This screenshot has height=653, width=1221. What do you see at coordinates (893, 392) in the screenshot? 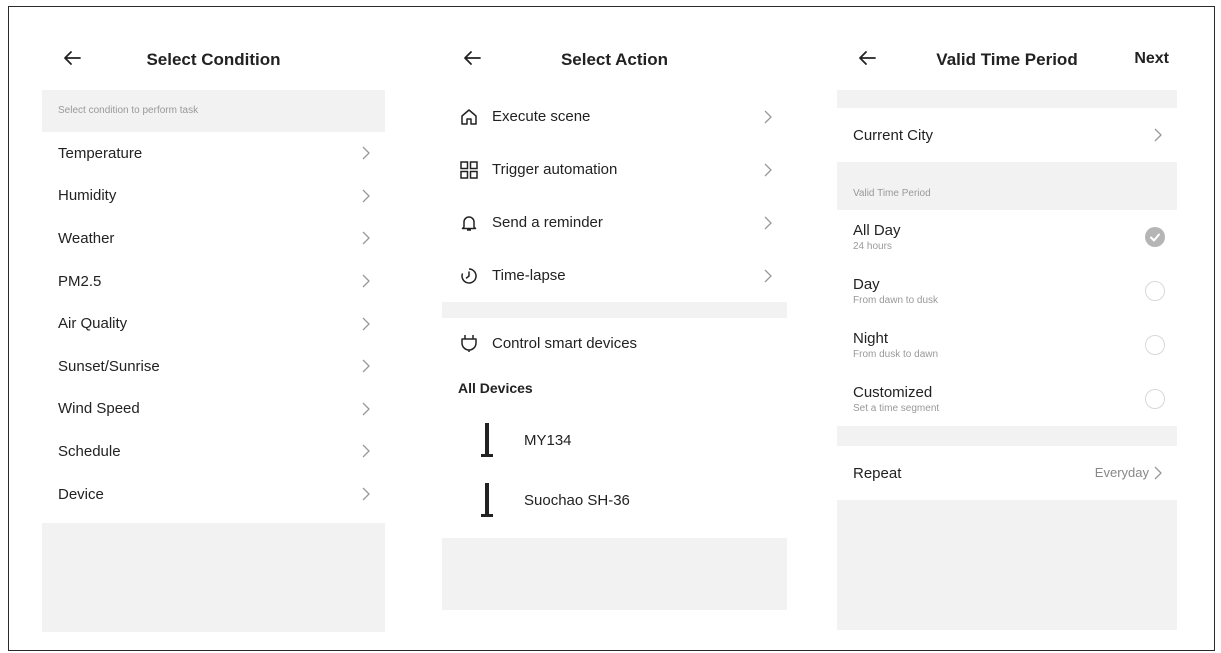
I see `option-label: Customized` at bounding box center [893, 392].